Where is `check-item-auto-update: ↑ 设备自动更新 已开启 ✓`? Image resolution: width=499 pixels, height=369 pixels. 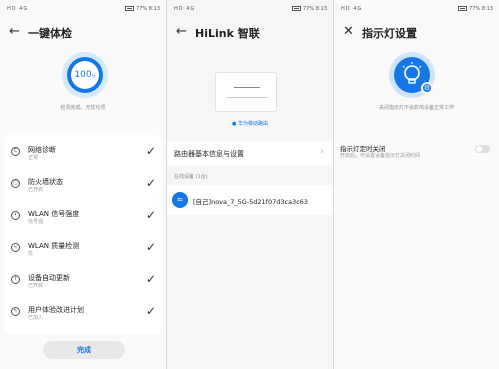 check-item-auto-update: ↑ 设备自动更新 已开启 ✓ is located at coordinates (83, 279).